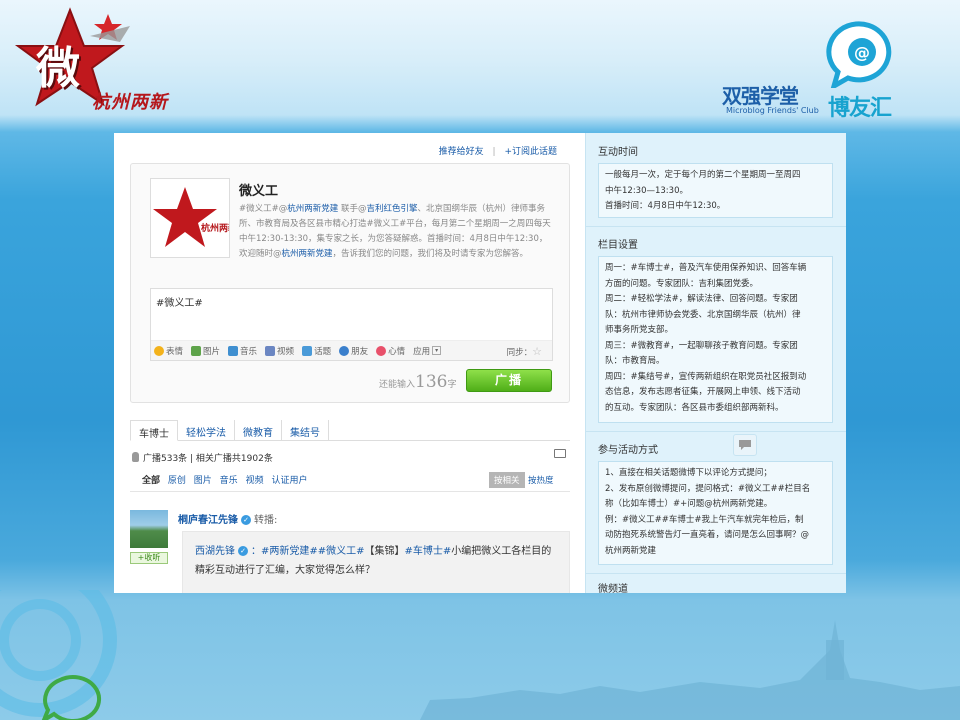 This screenshot has height=720, width=960. What do you see at coordinates (704, 519) in the screenshot?
I see `info-line: 例：#微义工##车博士#我上午汽车就完年检后，制` at bounding box center [704, 519].